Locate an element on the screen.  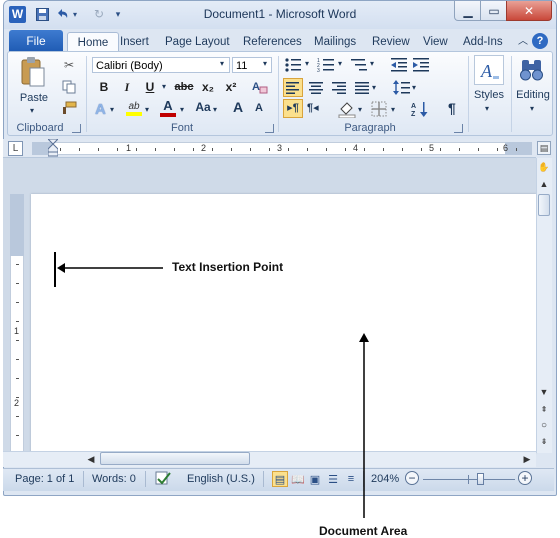
grow-font-icon: A is located at coordinates (238, 107).